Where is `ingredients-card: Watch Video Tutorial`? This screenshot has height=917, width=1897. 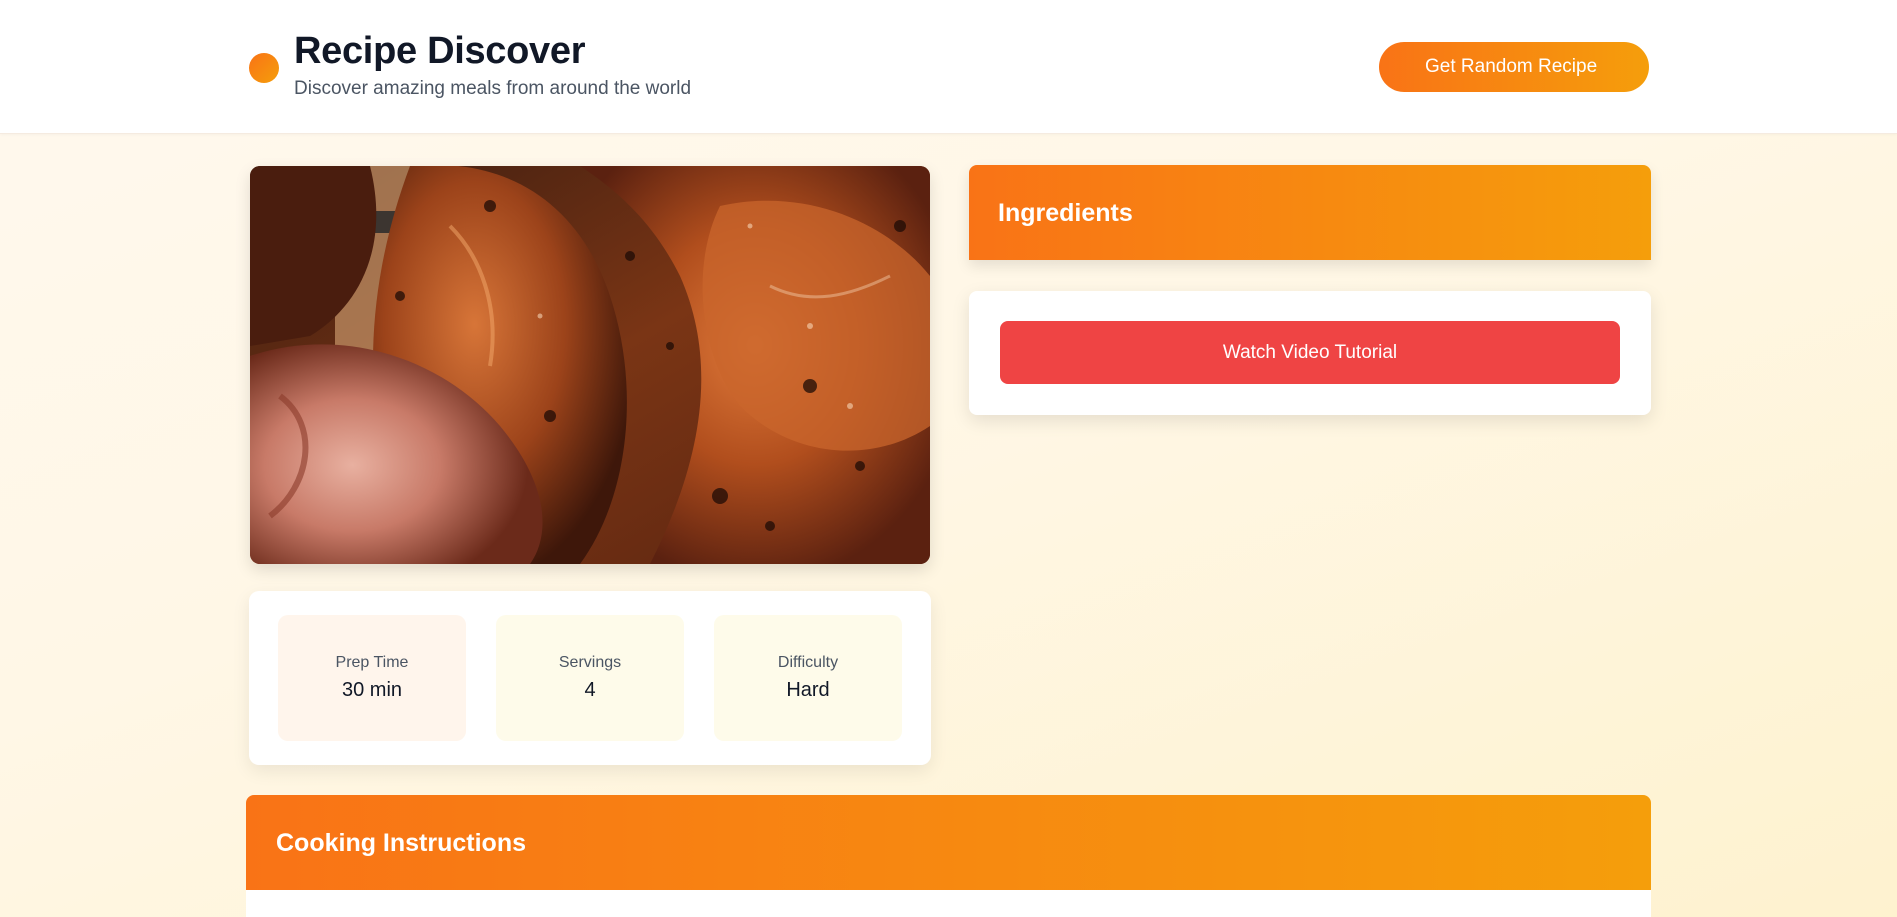
ingredients-card: Watch Video Tutorial is located at coordinates (1310, 353).